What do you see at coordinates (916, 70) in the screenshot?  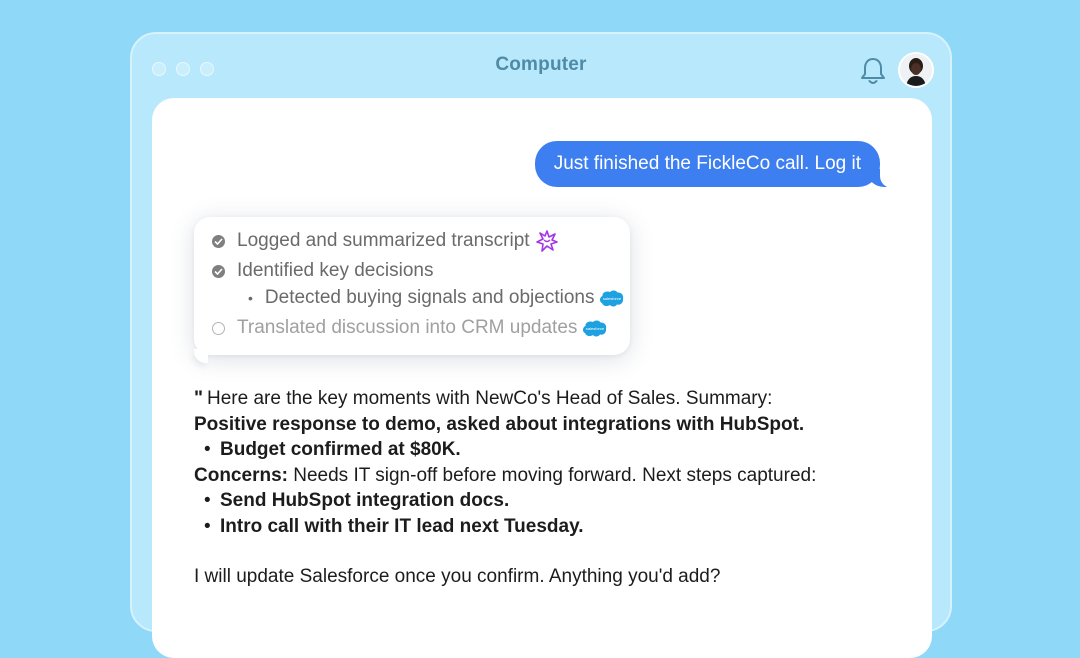 I see `user-avatar` at bounding box center [916, 70].